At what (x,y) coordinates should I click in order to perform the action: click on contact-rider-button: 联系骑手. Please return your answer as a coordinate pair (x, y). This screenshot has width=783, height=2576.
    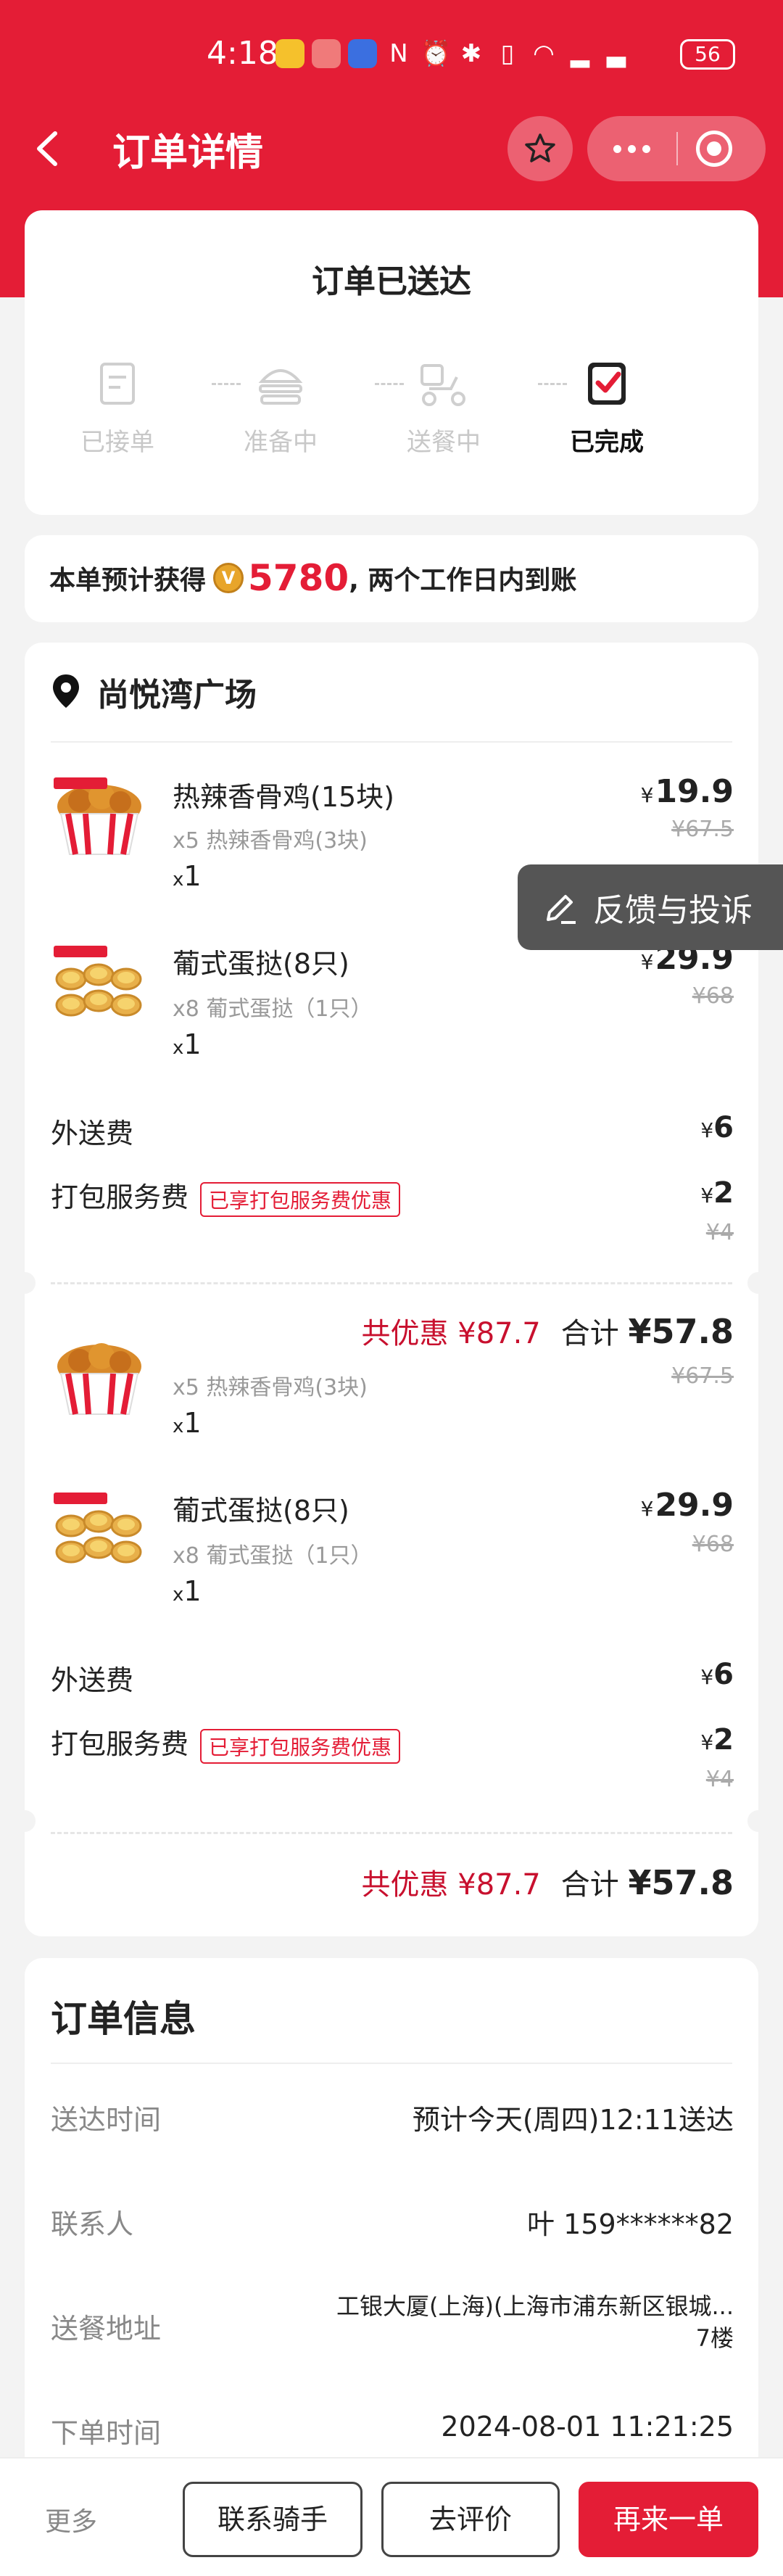
    Looking at the image, I should click on (272, 2519).